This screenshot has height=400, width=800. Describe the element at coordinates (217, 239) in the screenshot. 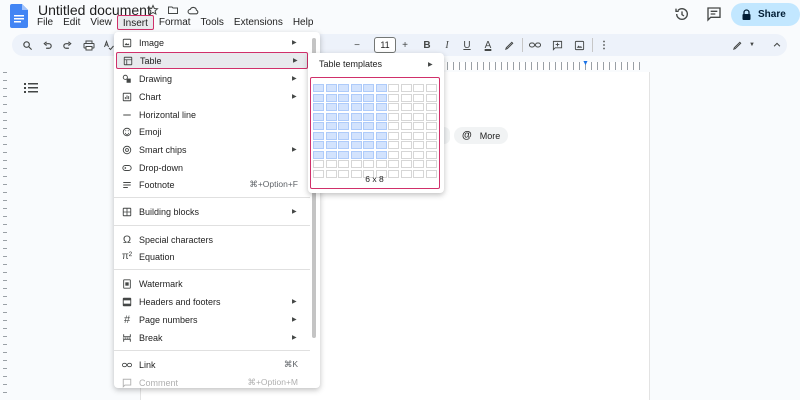

I see `menu-item-special-characters: Ω Special characters` at that location.